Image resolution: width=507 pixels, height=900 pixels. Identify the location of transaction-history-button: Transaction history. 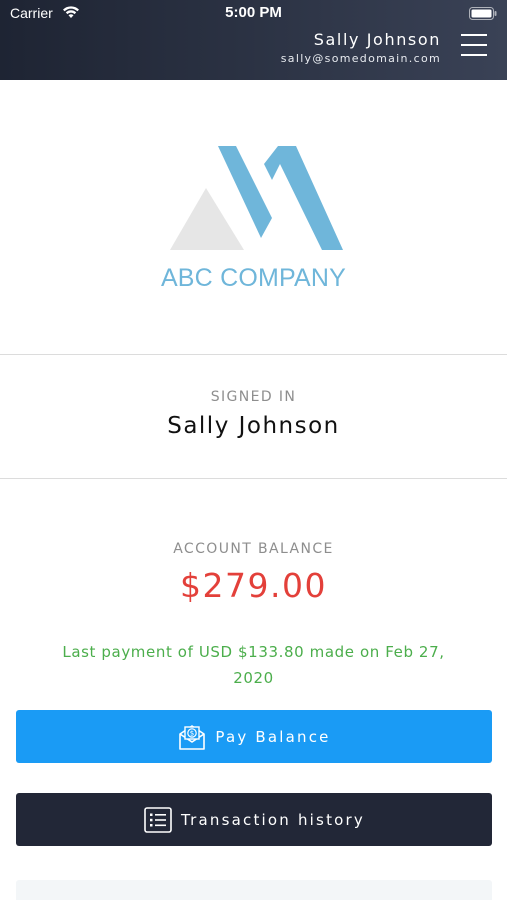
(254, 819).